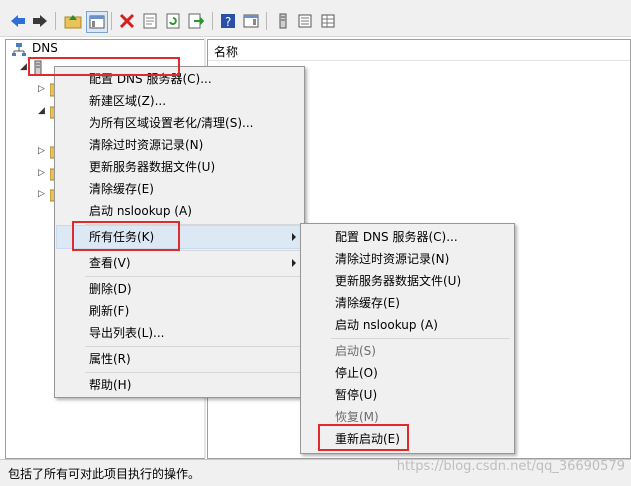 This screenshot has width=631, height=486. What do you see at coordinates (305, 21) in the screenshot?
I see `list-view-icon` at bounding box center [305, 21].